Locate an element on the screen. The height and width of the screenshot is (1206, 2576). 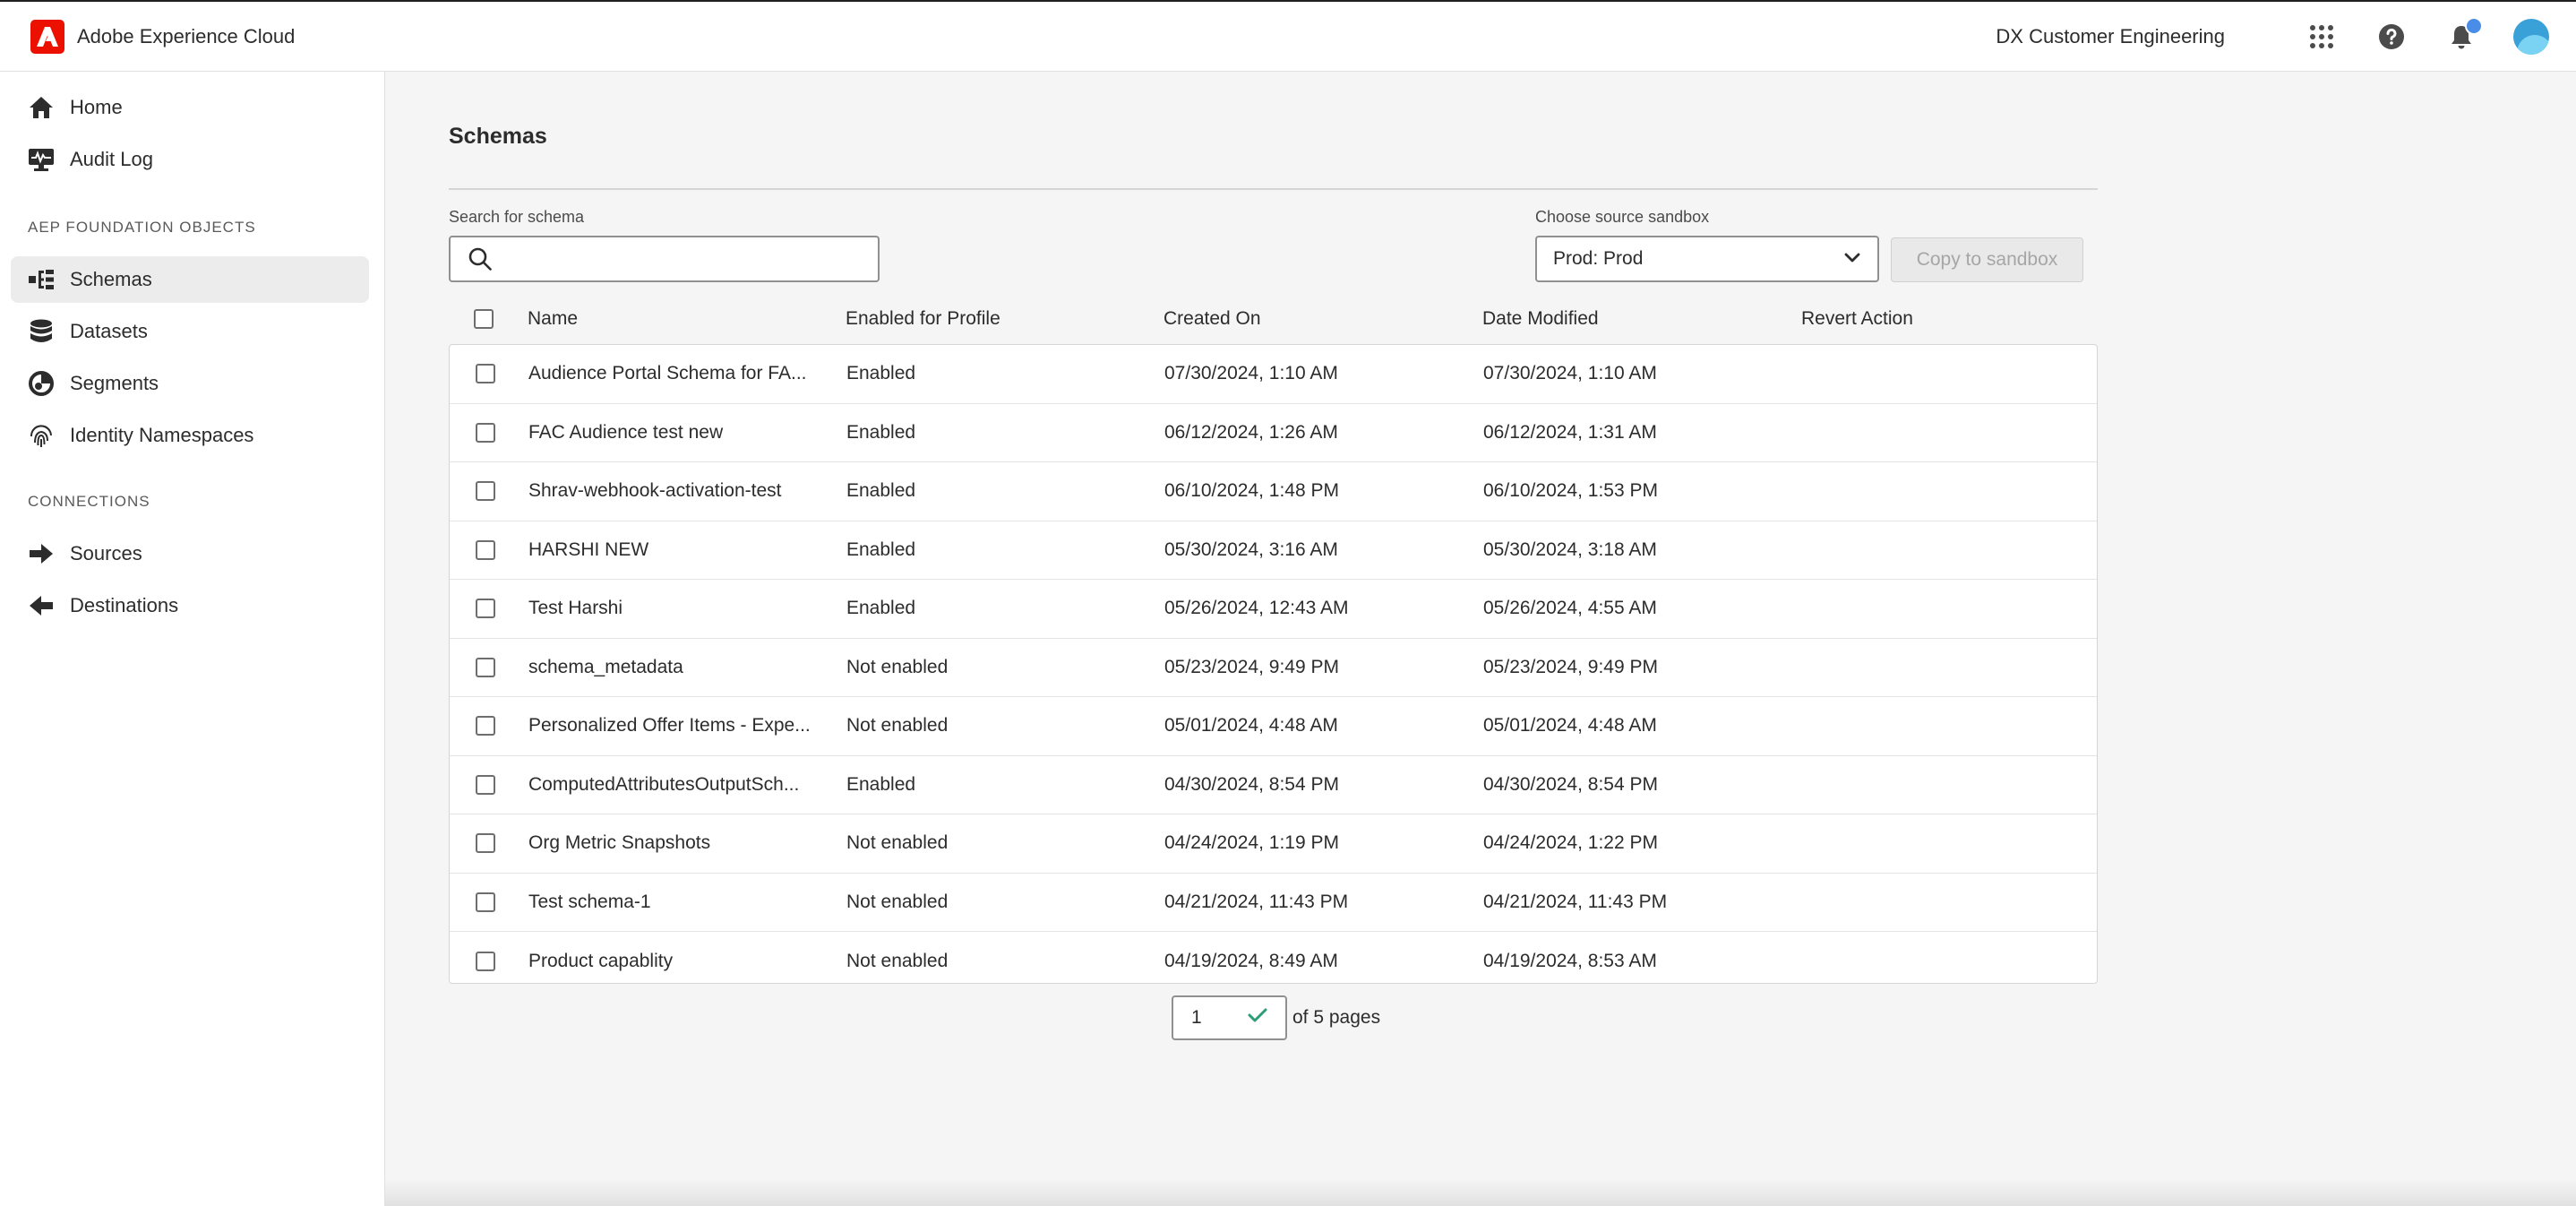
cell-created: 05/01/2024, 4:48 AM is located at coordinates (1251, 726).